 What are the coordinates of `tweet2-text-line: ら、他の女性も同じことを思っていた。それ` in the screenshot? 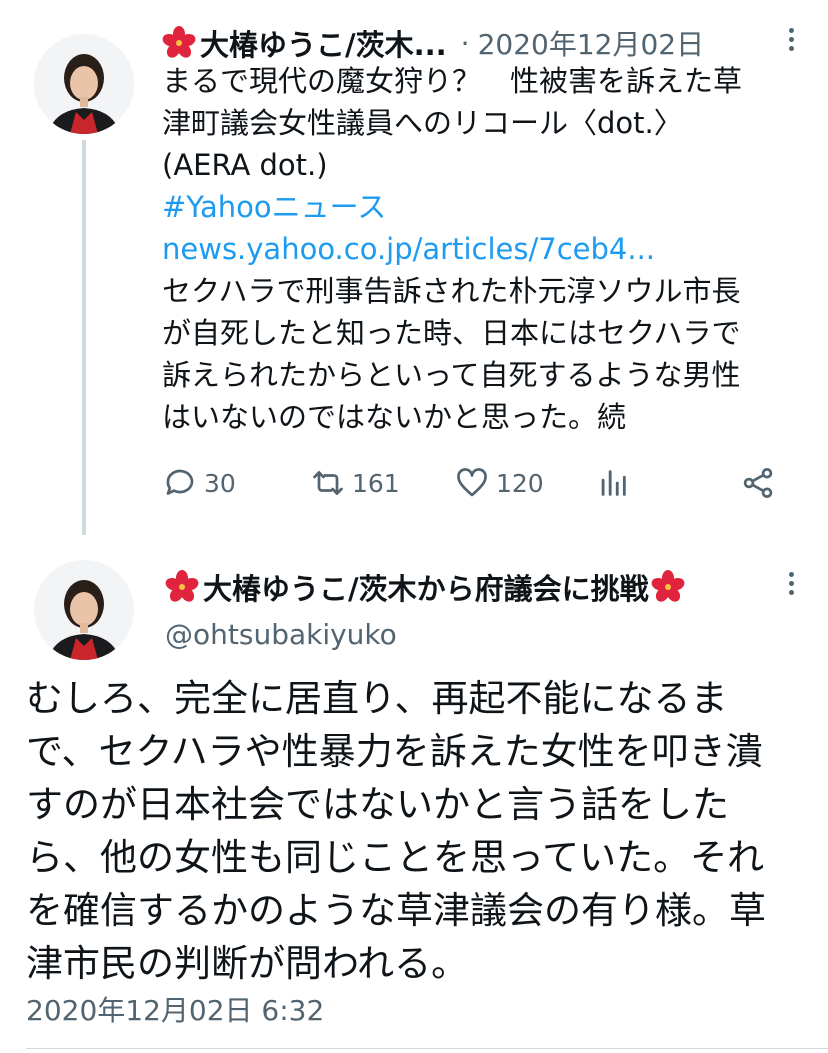 It's located at (395, 857).